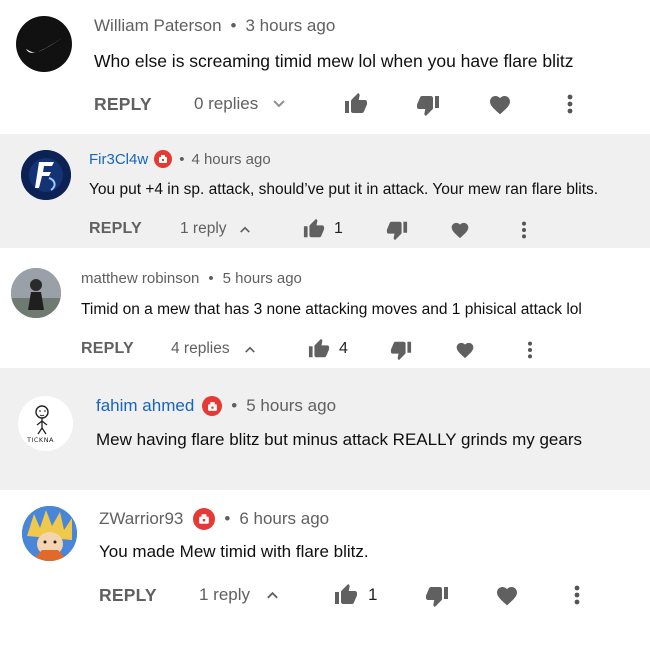  Describe the element at coordinates (226, 103) in the screenshot. I see `replies-count: 0 replies` at that location.